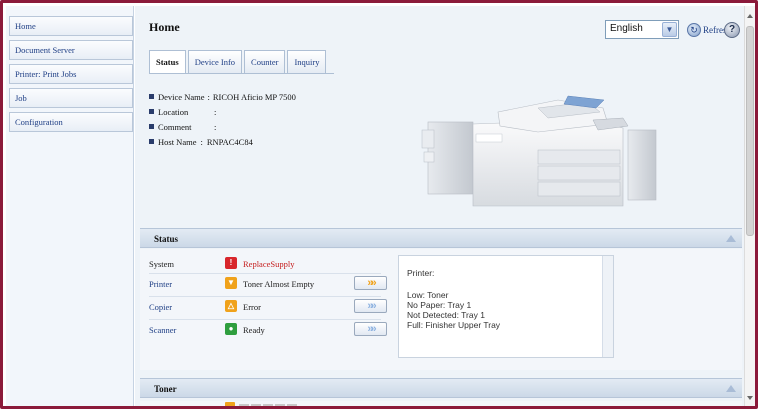  What do you see at coordinates (229, 141) in the screenshot?
I see `host-name-value: RNPAC4C84` at bounding box center [229, 141].